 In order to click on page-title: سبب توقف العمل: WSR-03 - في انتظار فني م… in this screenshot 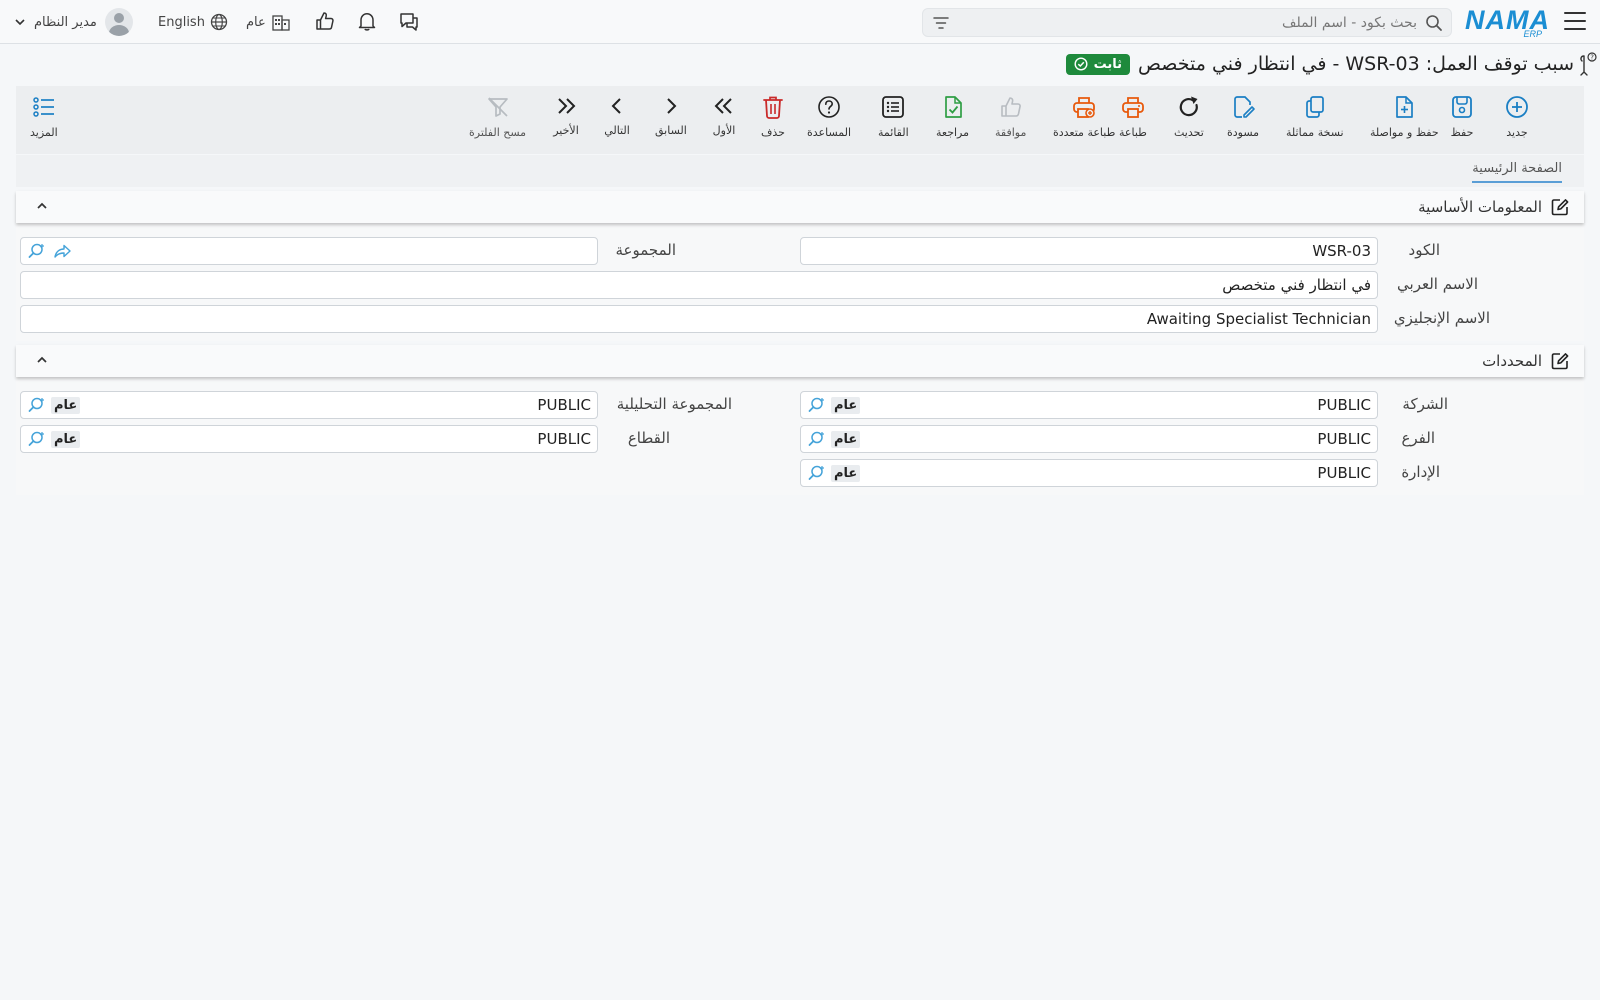, I will do `click(1355, 64)`.